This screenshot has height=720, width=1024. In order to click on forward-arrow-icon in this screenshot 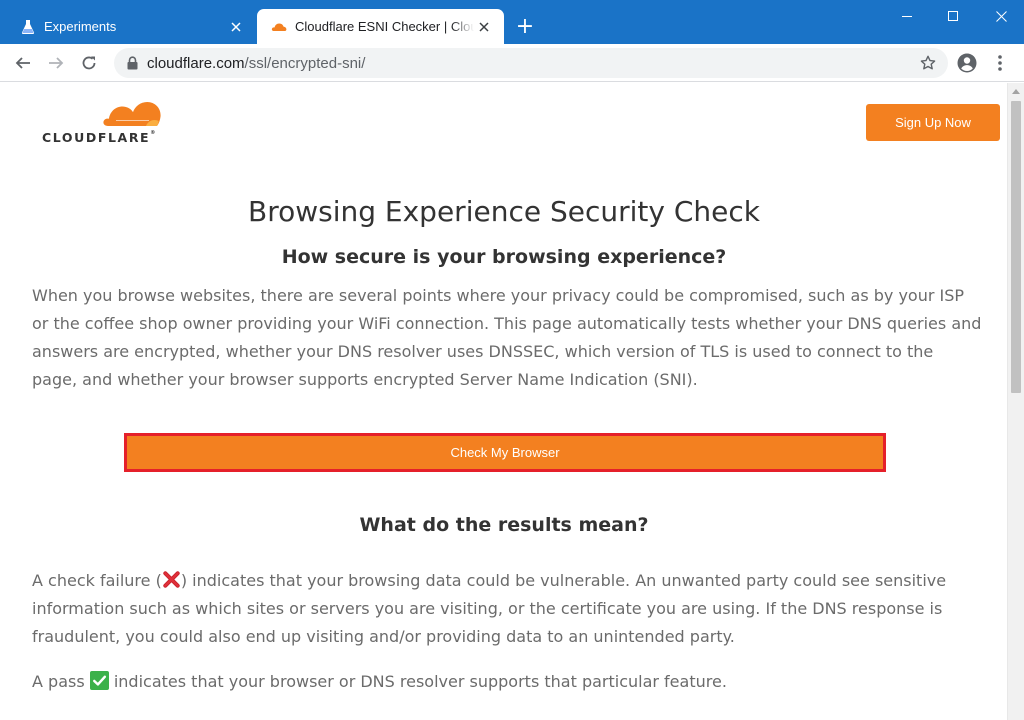, I will do `click(56, 63)`.